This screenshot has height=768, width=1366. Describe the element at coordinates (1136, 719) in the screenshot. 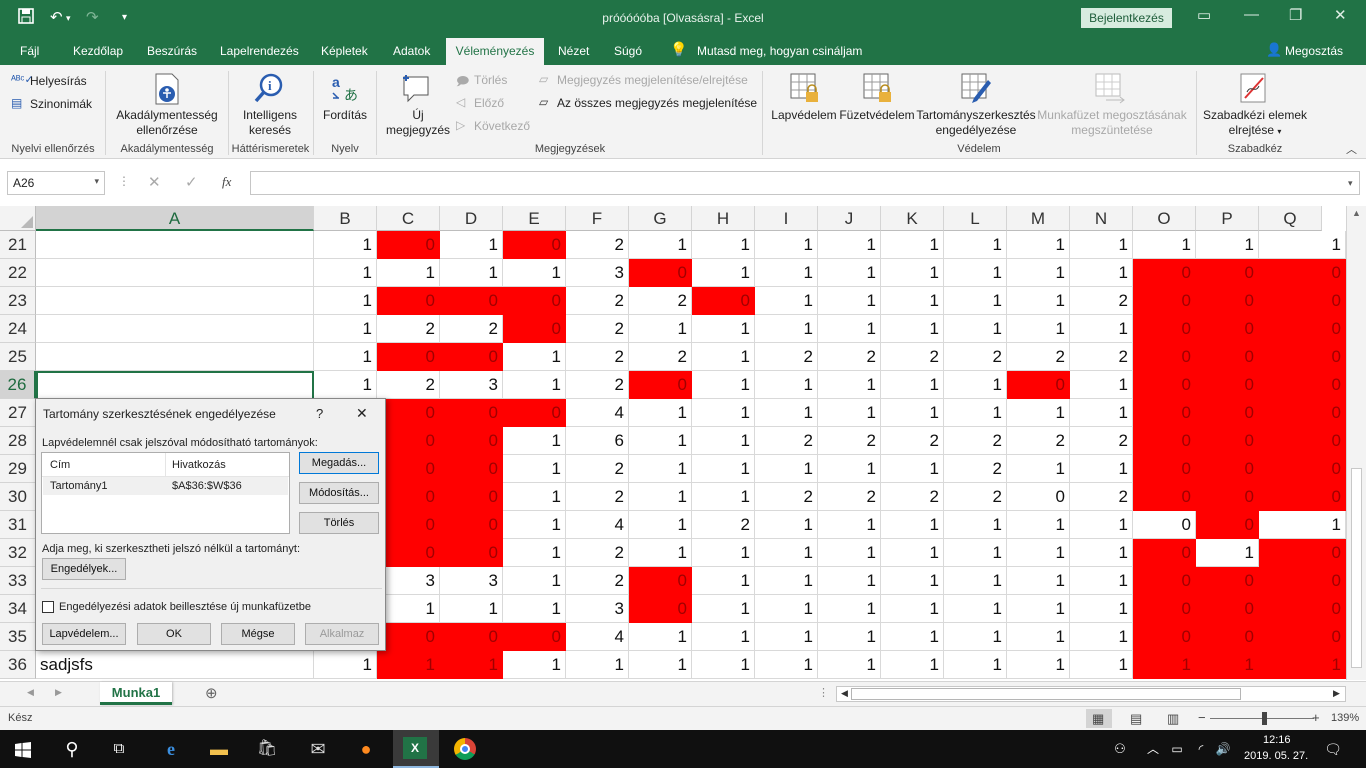

I see `page-layout-view-icon: ▤` at that location.